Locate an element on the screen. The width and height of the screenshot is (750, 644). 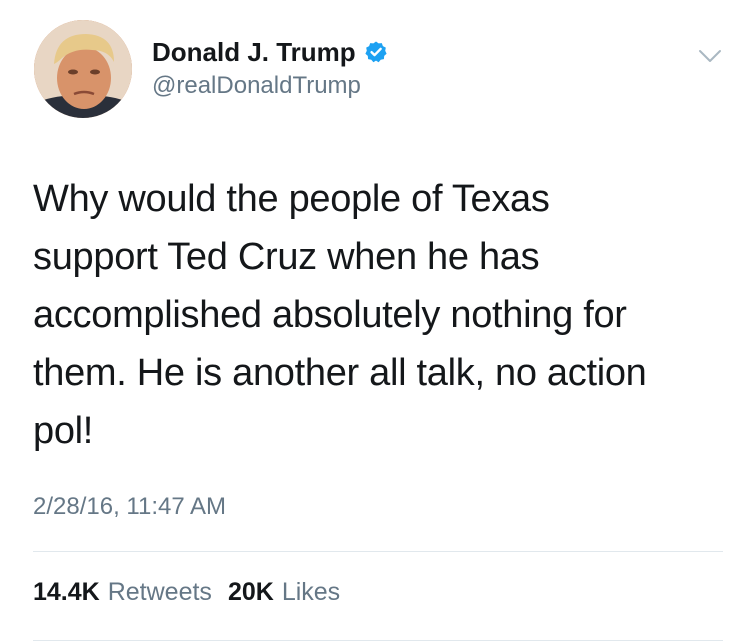
verified-badge-icon is located at coordinates (376, 52).